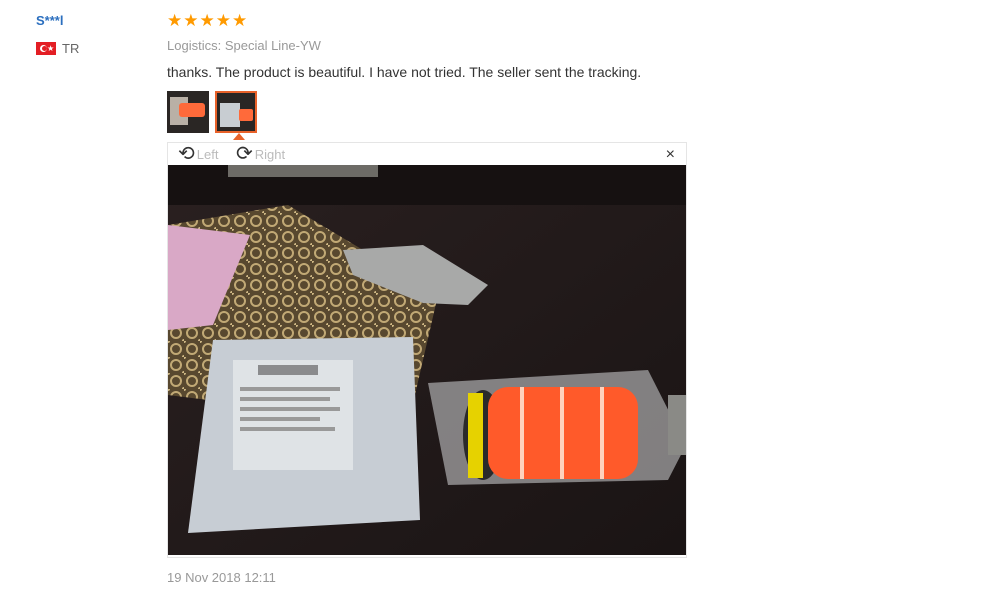 Image resolution: width=1000 pixels, height=595 pixels. Describe the element at coordinates (207, 154) in the screenshot. I see `rotate-left-label: Left` at that location.